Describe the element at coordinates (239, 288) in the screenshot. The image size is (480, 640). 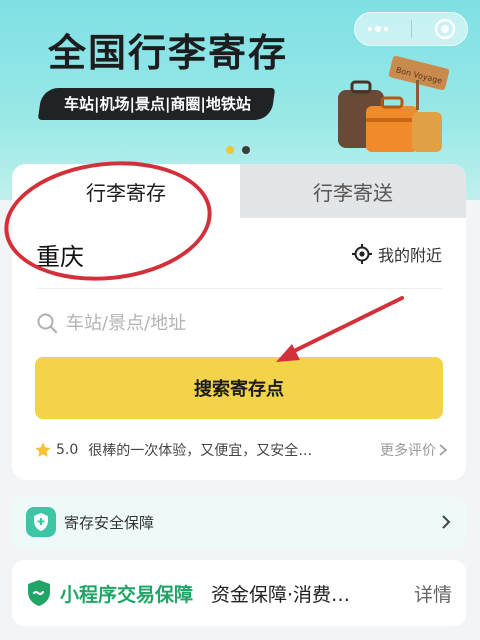
I see `divider` at that location.